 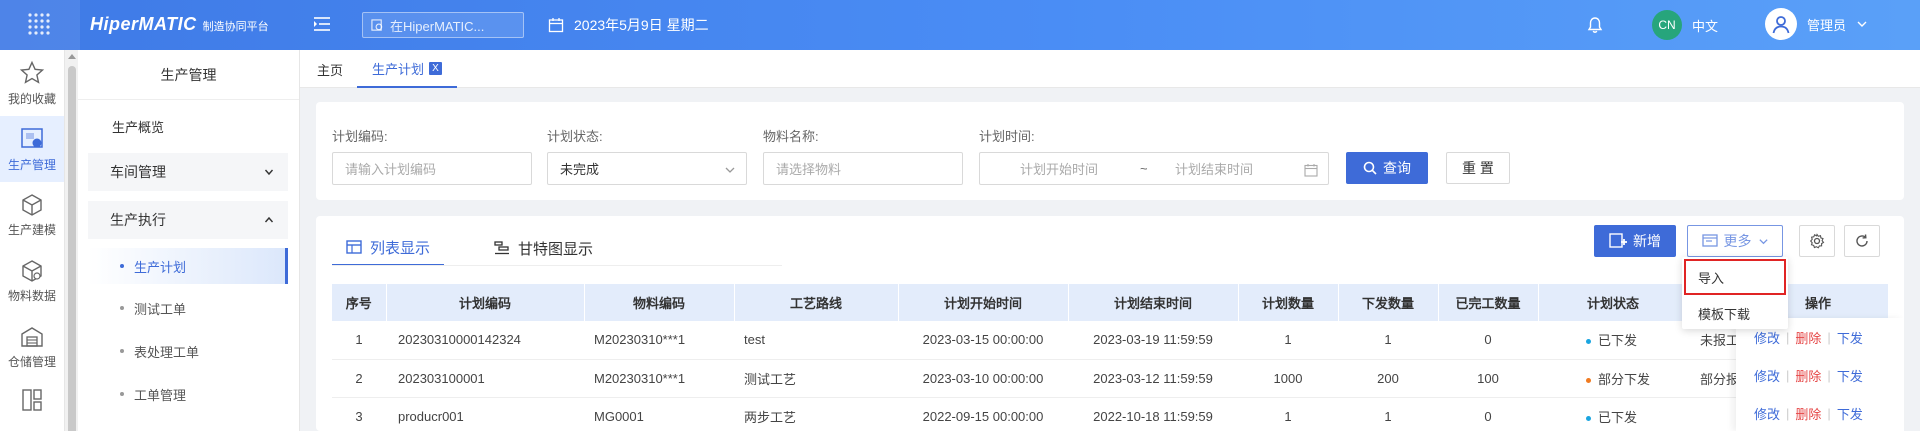 What do you see at coordinates (188, 126) in the screenshot?
I see `sidebar-item-overview: 生产概览` at bounding box center [188, 126].